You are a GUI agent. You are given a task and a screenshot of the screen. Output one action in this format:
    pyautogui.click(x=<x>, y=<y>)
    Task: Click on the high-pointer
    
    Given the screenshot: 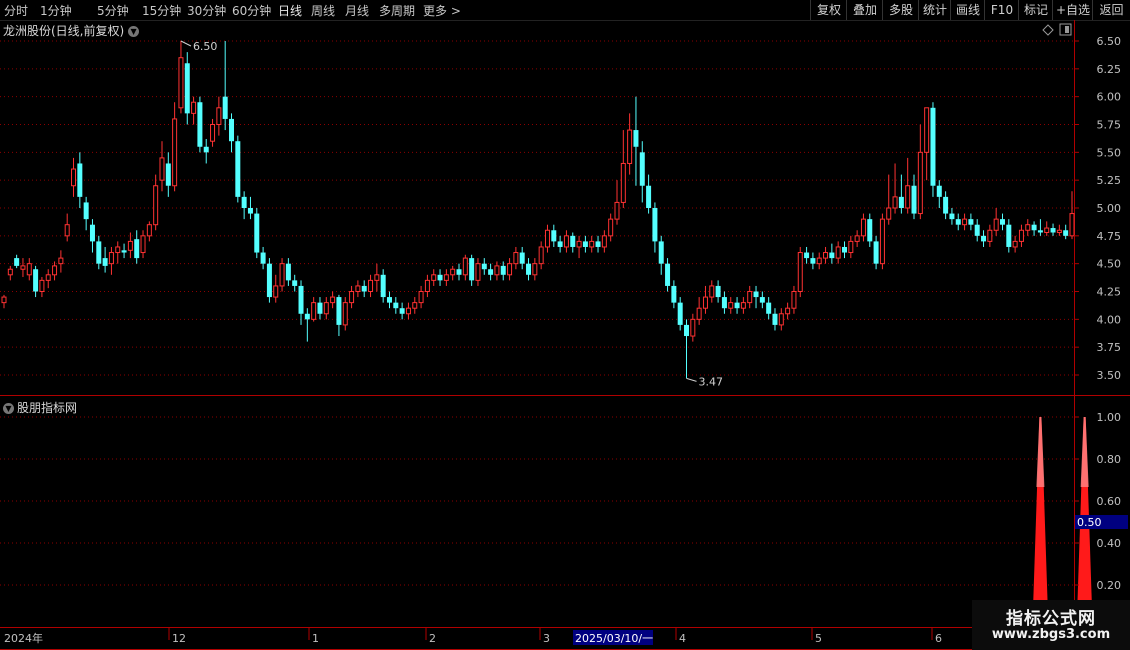 What is the action you would take?
    pyautogui.click(x=186, y=43)
    